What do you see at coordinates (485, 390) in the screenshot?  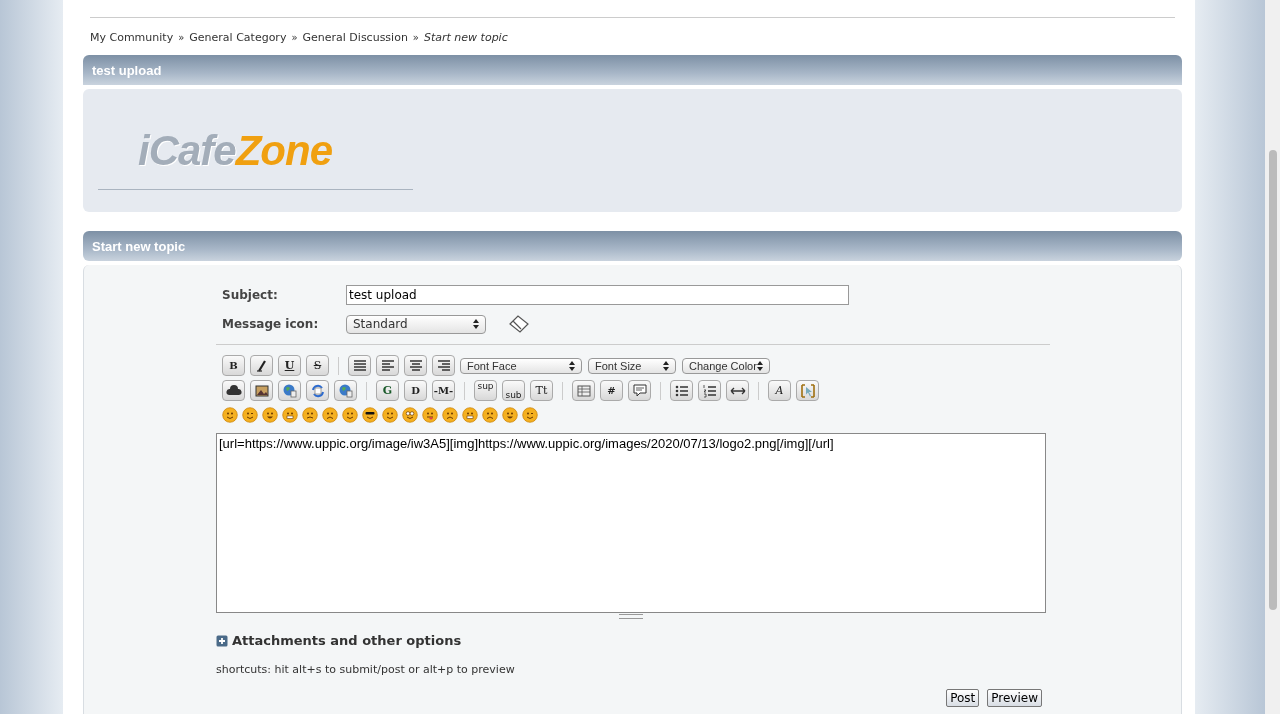 I see `toolbar-button: sup` at bounding box center [485, 390].